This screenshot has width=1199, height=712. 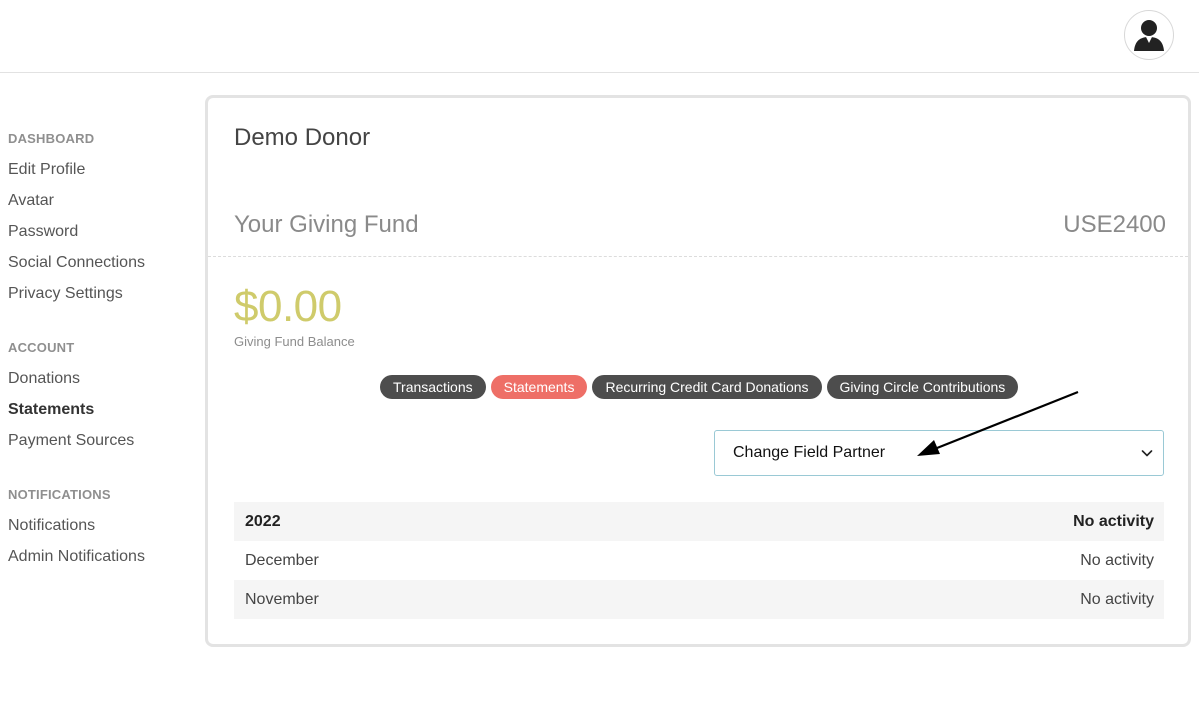 I want to click on table-header-year: 2022, so click(x=263, y=521).